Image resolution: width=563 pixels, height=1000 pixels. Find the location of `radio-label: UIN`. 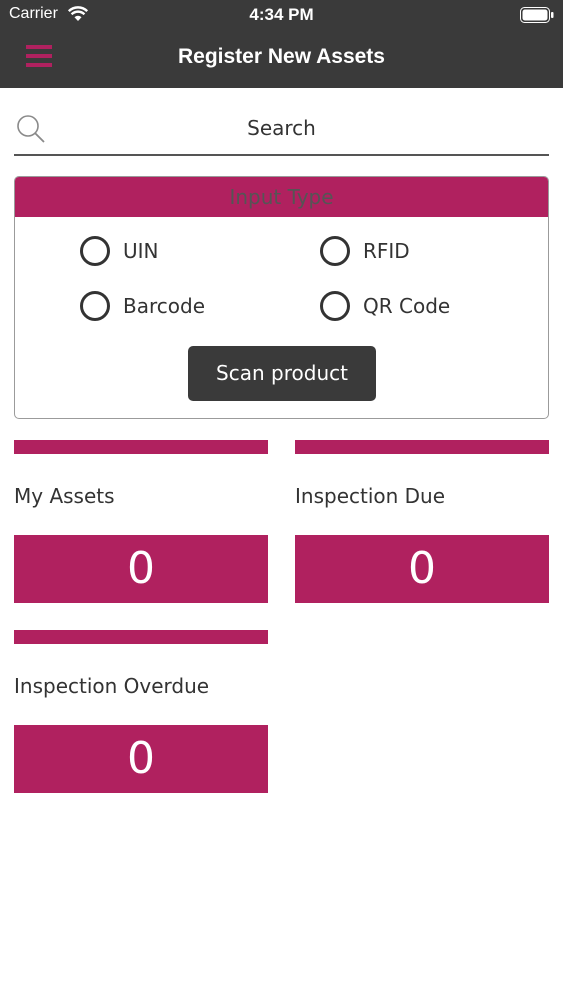

radio-label: UIN is located at coordinates (141, 251).